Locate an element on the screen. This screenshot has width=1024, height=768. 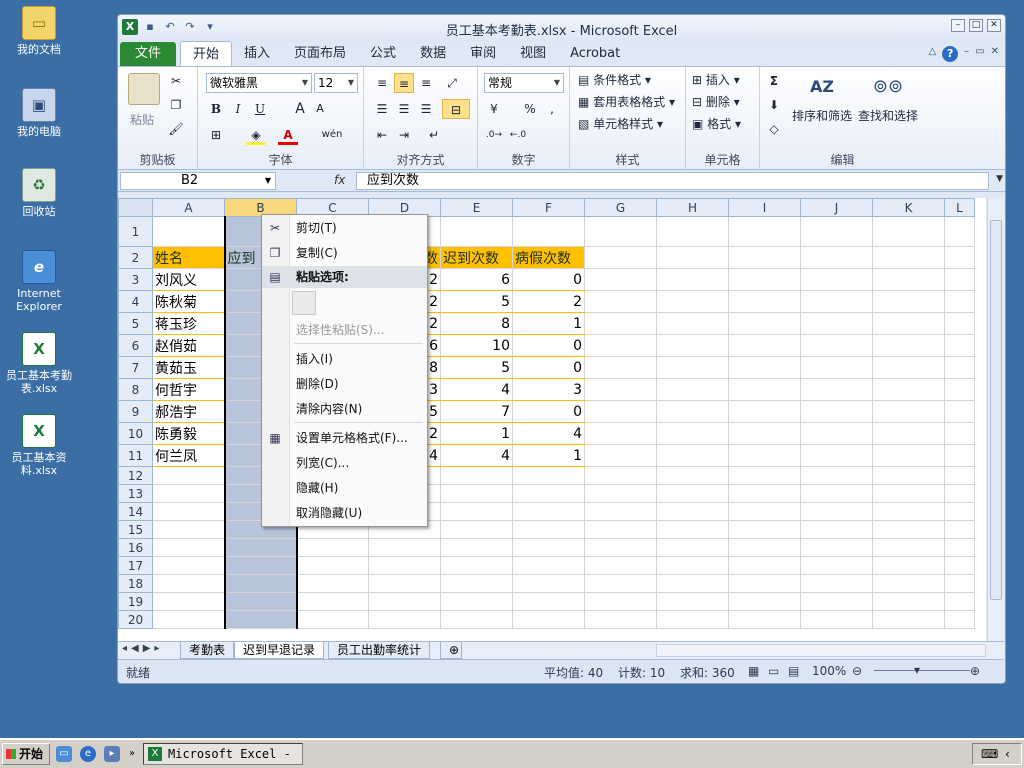
column-header: L is located at coordinates (959, 207).